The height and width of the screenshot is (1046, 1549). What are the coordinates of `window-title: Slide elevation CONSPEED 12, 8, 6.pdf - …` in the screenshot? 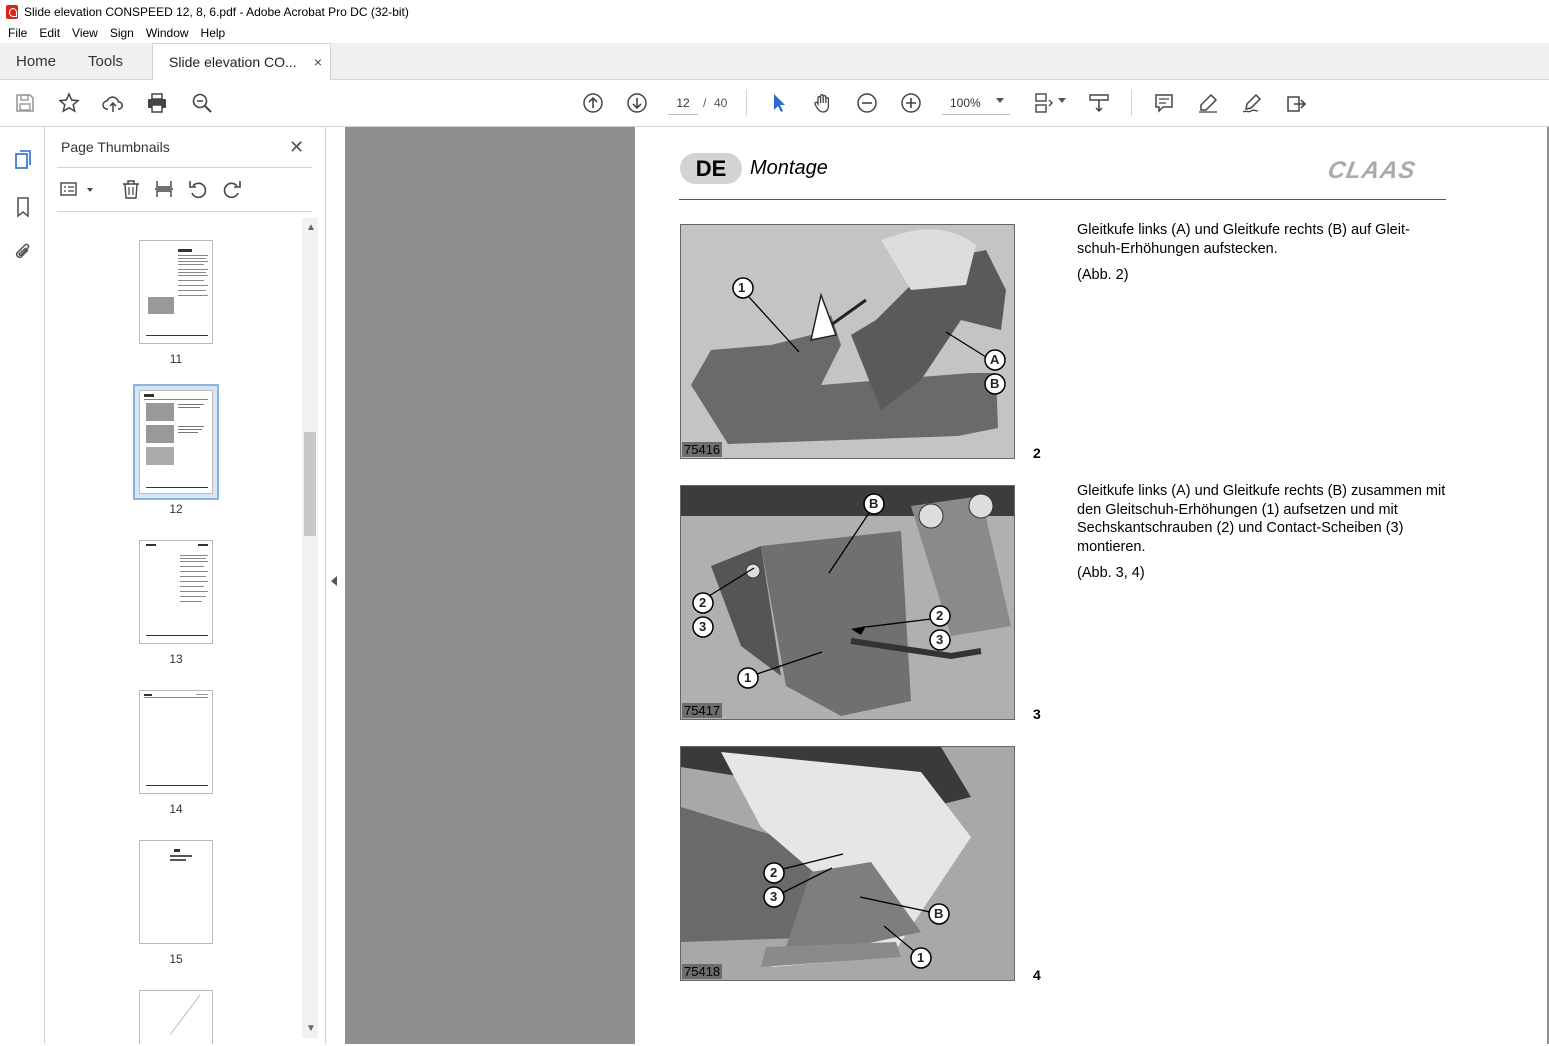 It's located at (216, 11).